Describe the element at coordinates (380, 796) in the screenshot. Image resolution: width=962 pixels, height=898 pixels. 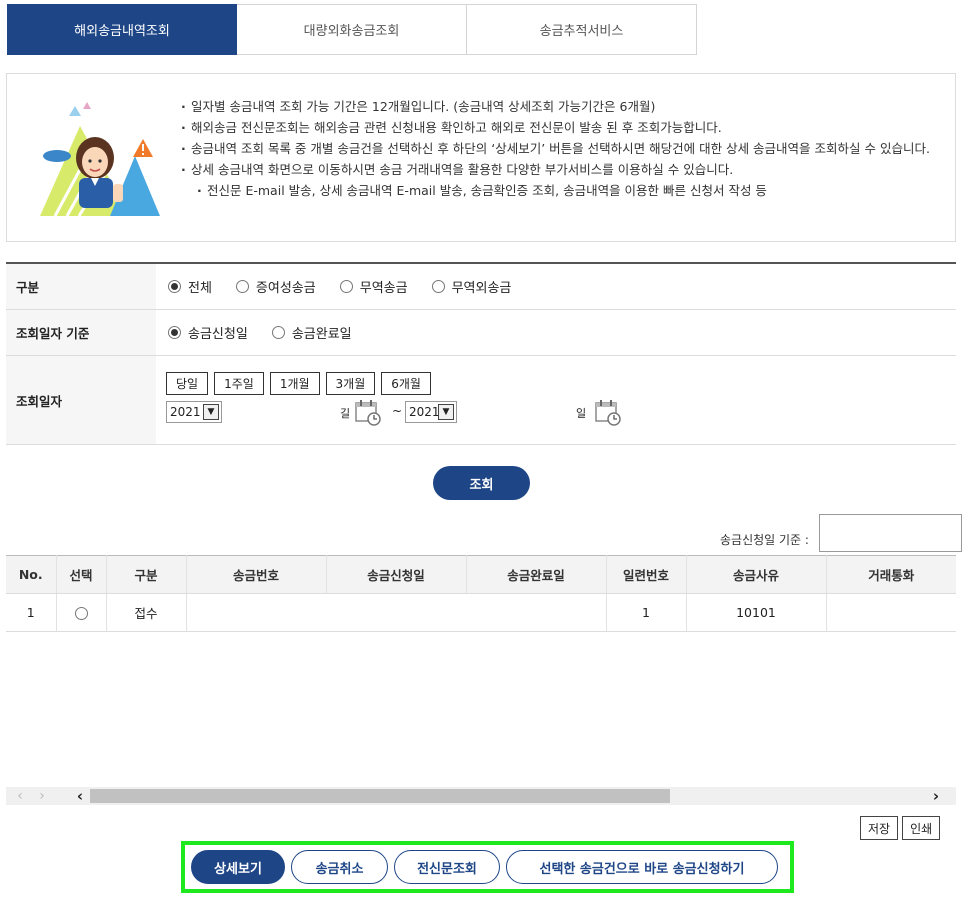
I see `scrollbar-thumb` at that location.